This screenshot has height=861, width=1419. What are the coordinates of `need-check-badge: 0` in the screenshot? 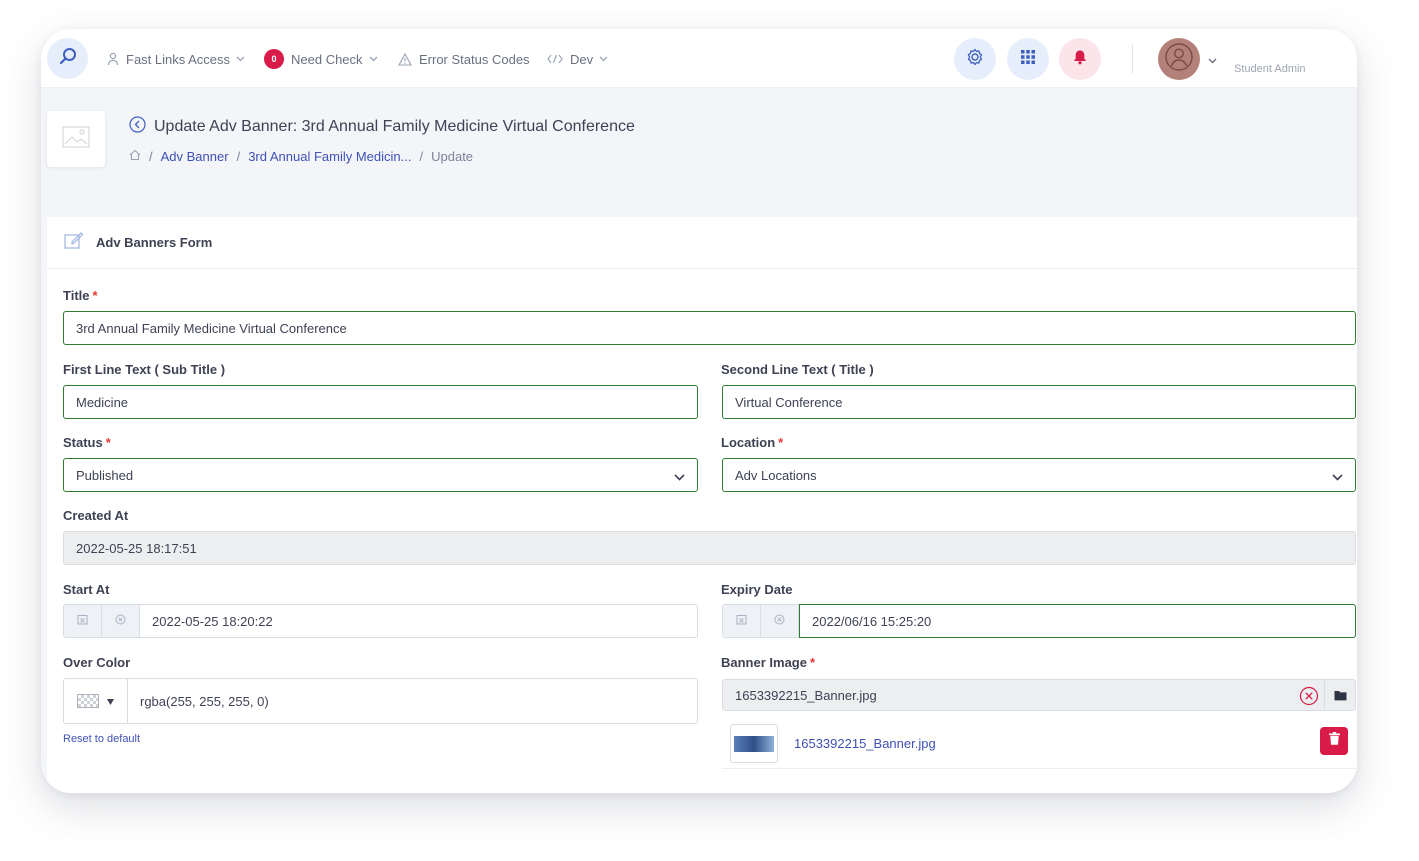 It's located at (274, 59).